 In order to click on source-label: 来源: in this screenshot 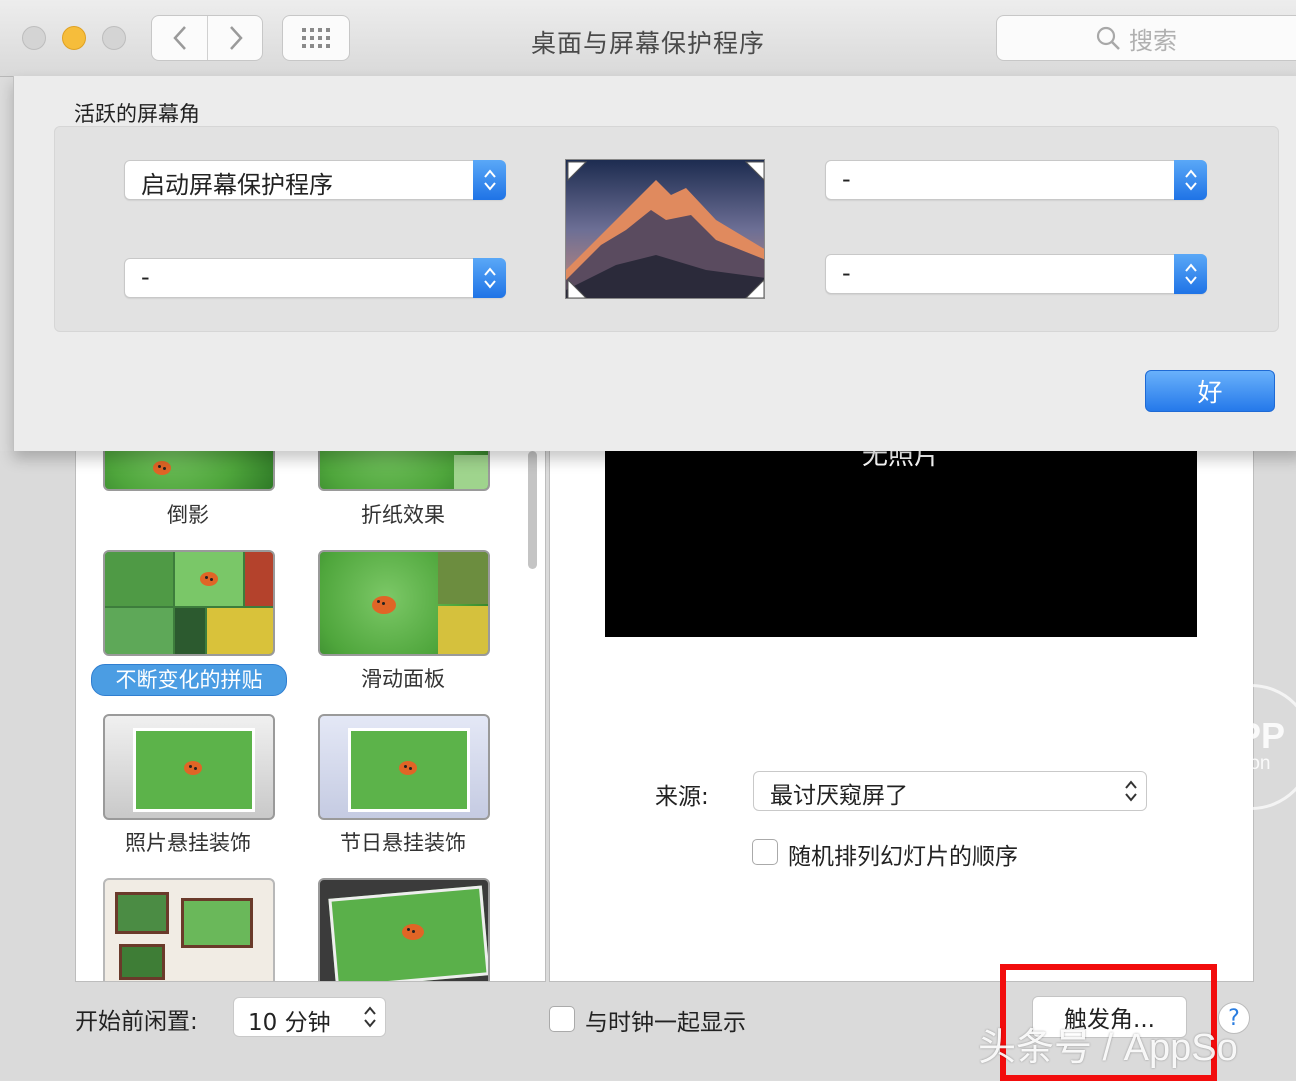, I will do `click(682, 797)`.